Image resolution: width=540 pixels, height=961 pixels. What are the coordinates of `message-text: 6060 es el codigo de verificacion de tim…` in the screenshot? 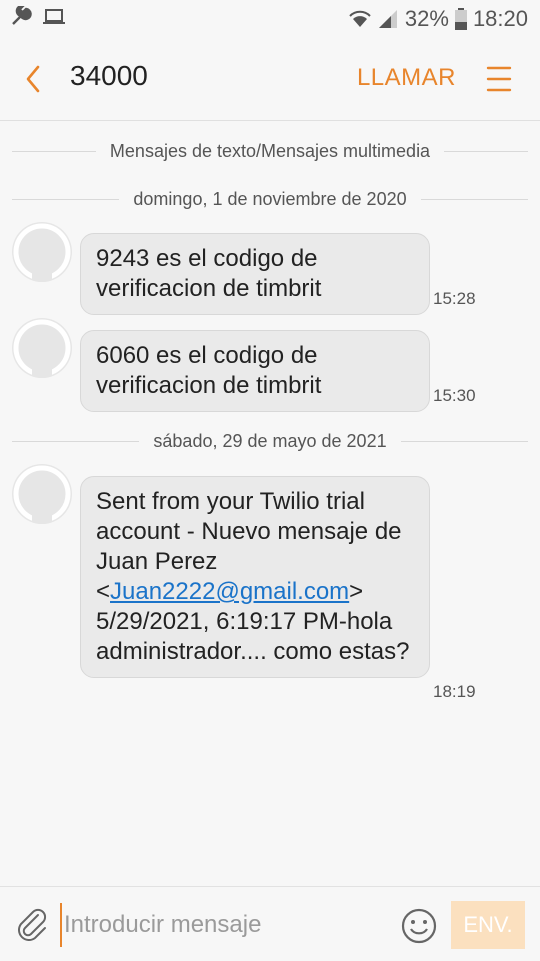 It's located at (209, 370).